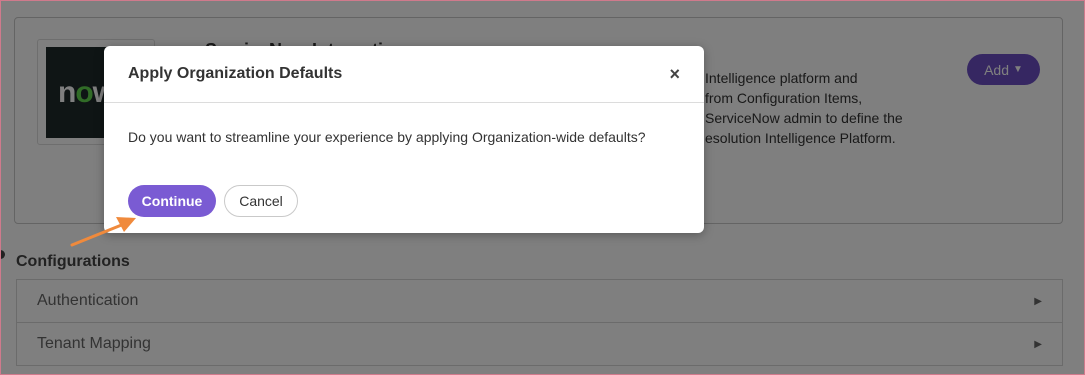 Image resolution: width=1085 pixels, height=375 pixels. Describe the element at coordinates (103, 232) in the screenshot. I see `arrow-annotation-icon` at that location.